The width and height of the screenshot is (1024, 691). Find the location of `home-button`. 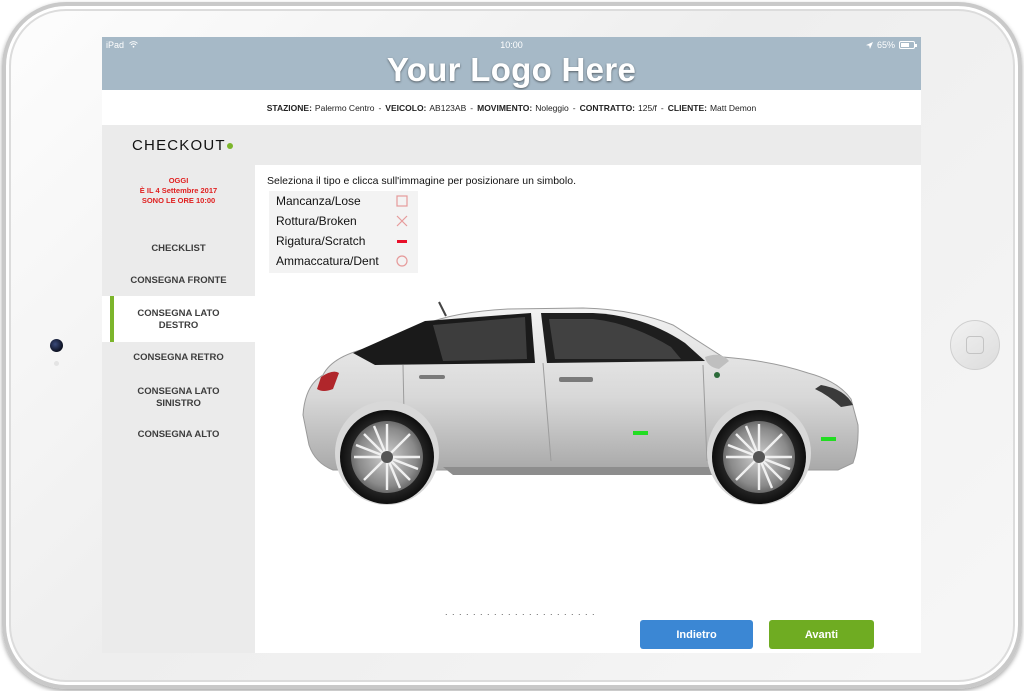

home-button is located at coordinates (975, 345).